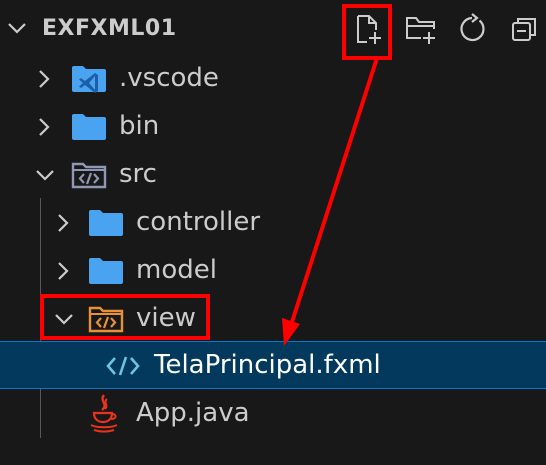 The height and width of the screenshot is (465, 546). Describe the element at coordinates (139, 126) in the screenshot. I see `tree-item-label: bin` at that location.